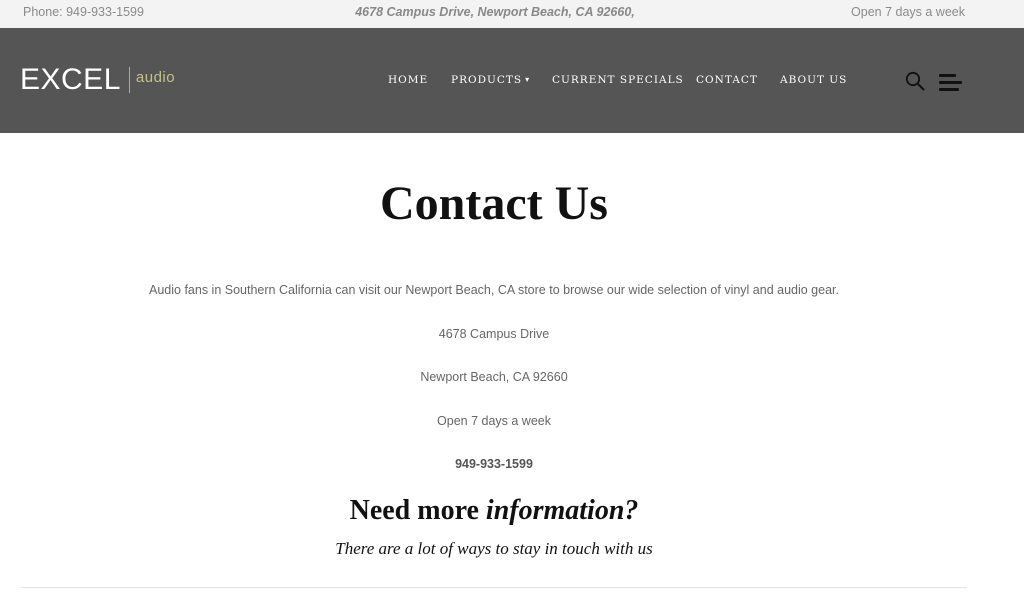 The height and width of the screenshot is (600, 1024). What do you see at coordinates (129, 80) in the screenshot?
I see `logo-divider` at bounding box center [129, 80].